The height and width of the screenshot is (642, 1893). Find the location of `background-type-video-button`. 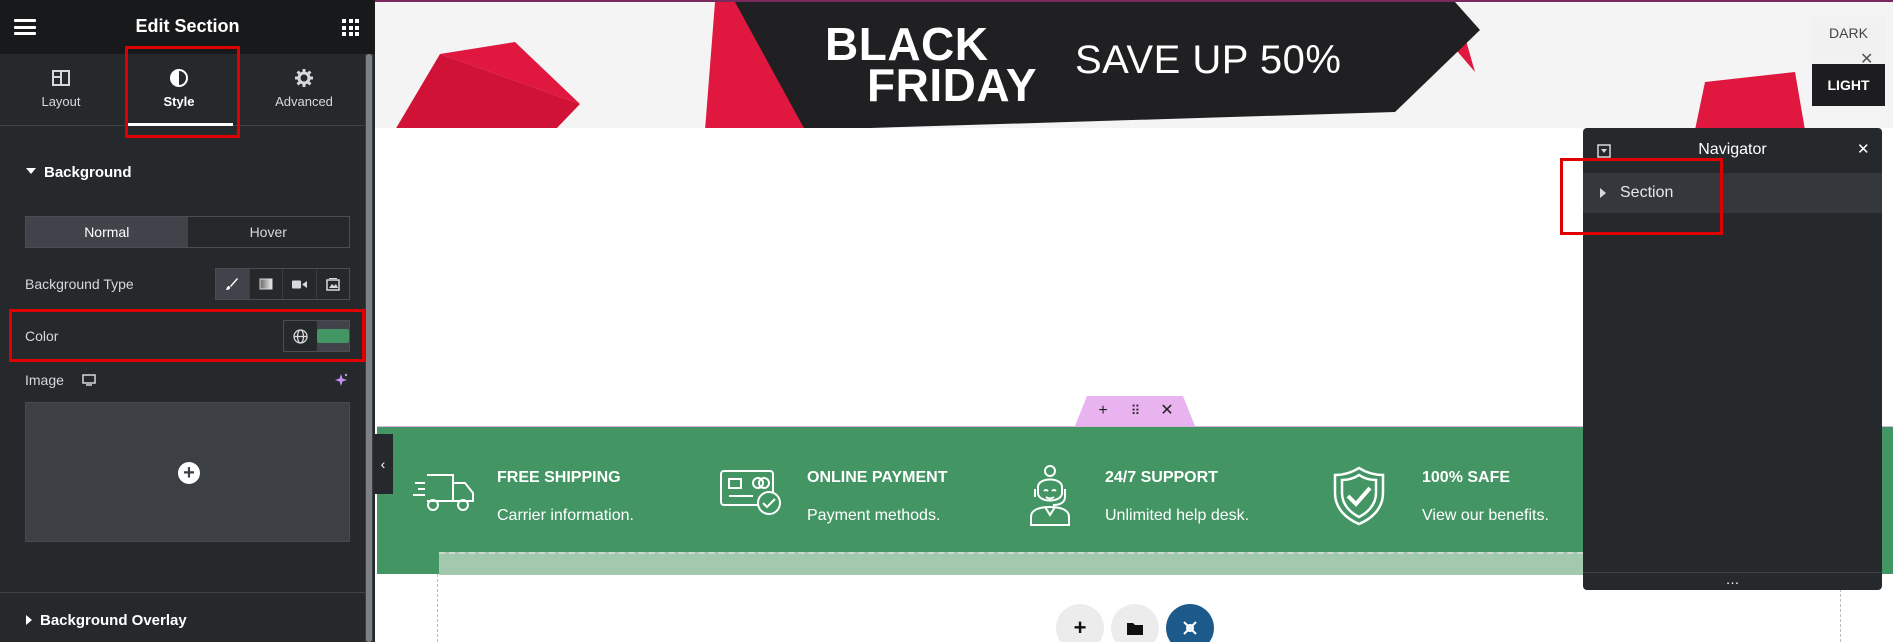

background-type-video-button is located at coordinates (300, 284).